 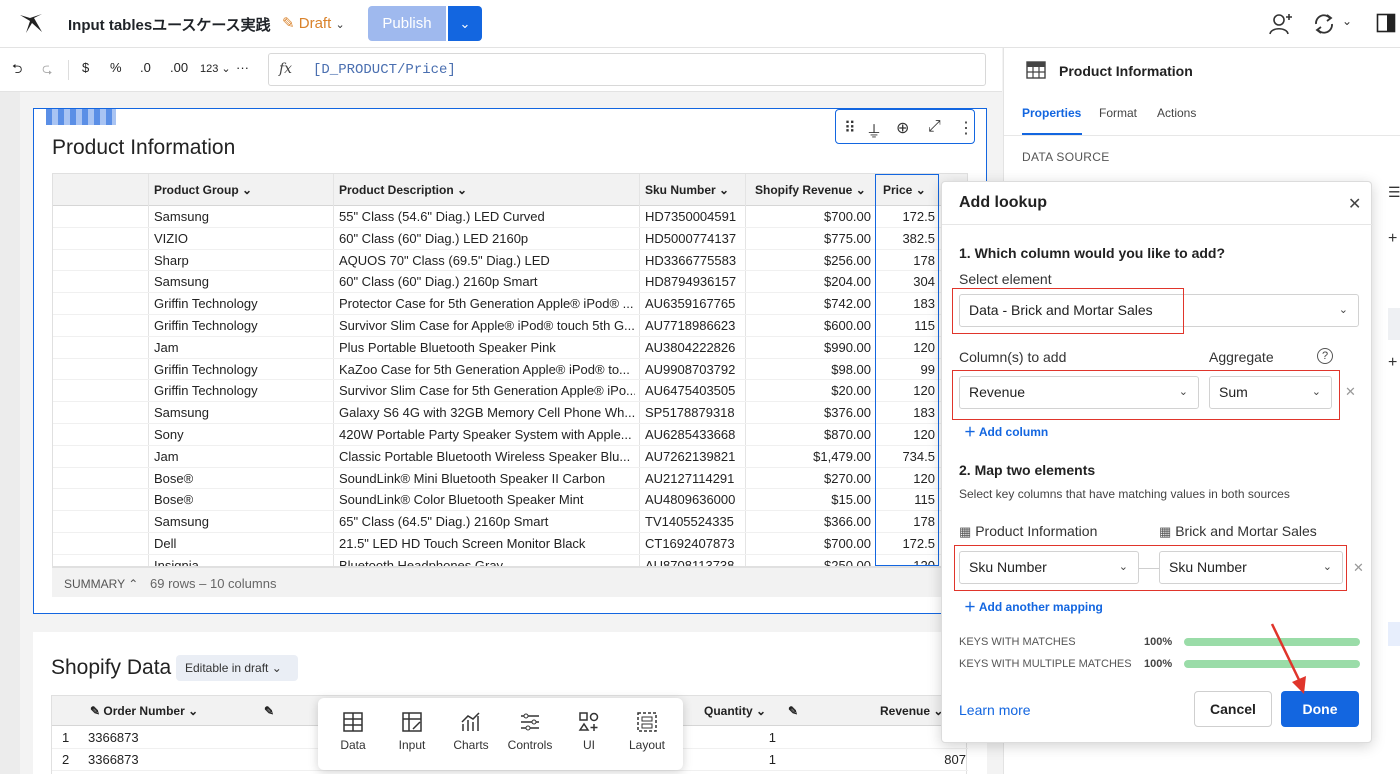 What do you see at coordinates (243, 562) in the screenshot?
I see `table-cell: Insignia` at bounding box center [243, 562].